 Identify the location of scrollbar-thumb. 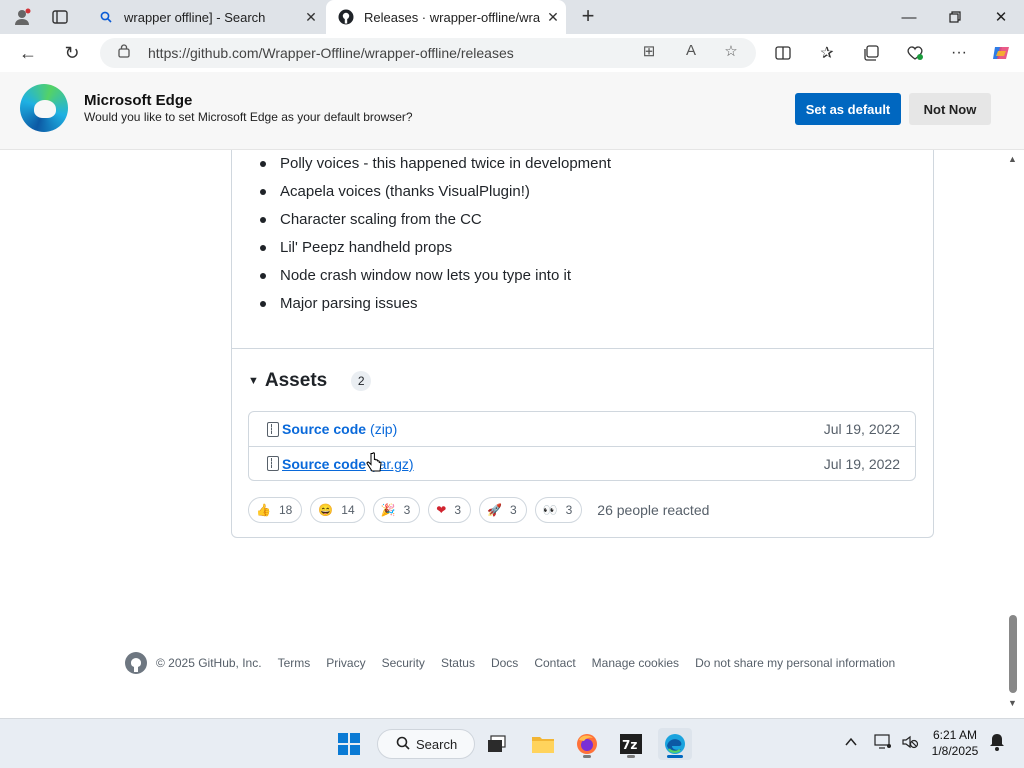
(1013, 654).